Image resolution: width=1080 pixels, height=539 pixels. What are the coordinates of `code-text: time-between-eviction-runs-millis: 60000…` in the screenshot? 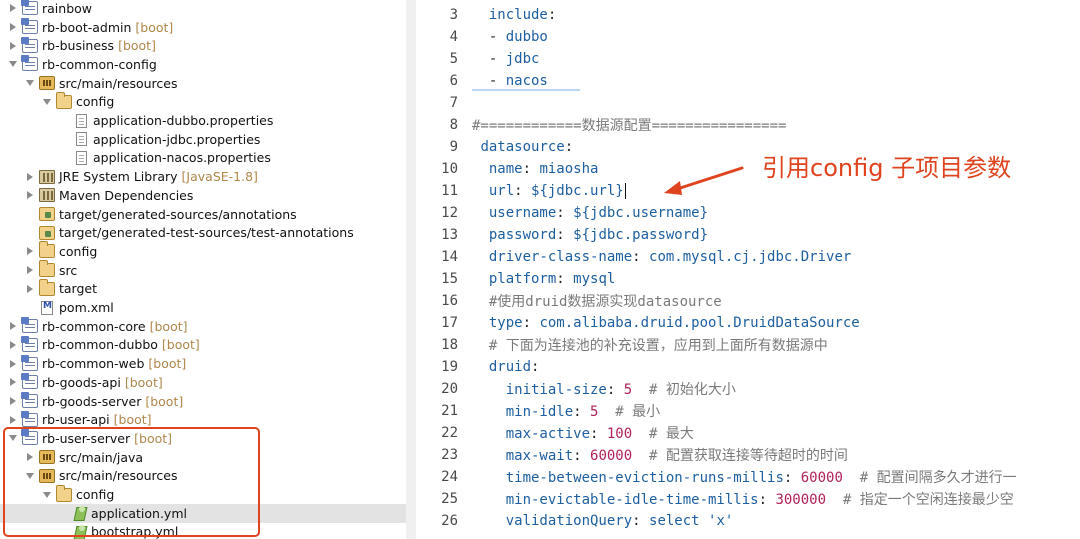 It's located at (744, 477).